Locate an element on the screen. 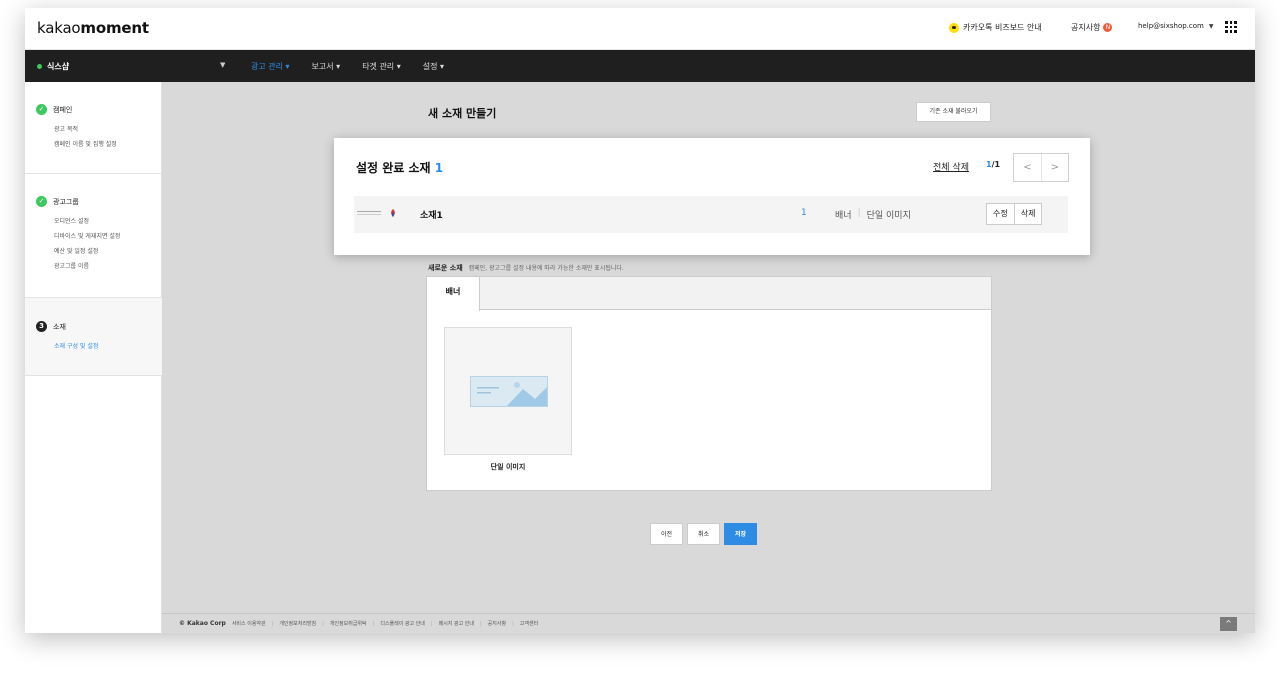  delete-all-link: 전체 삭제 is located at coordinates (951, 166).